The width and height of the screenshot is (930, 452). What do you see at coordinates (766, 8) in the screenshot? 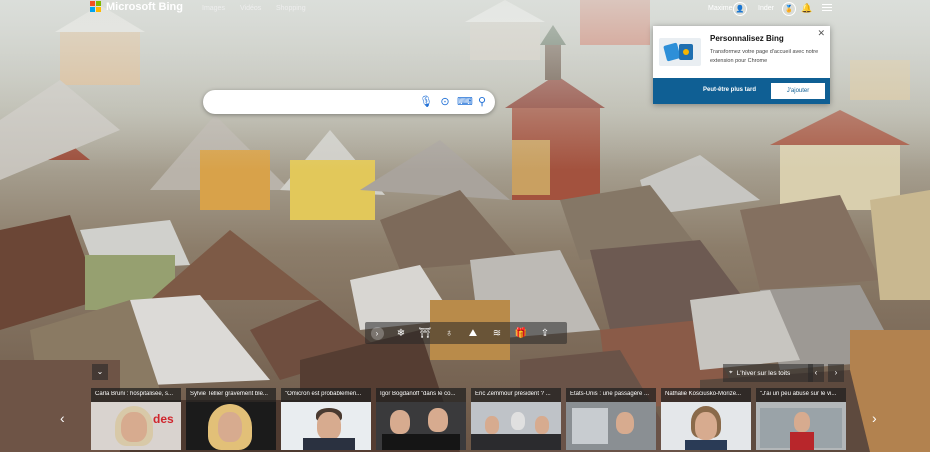
I see `rewards-label: Inder` at bounding box center [766, 8].